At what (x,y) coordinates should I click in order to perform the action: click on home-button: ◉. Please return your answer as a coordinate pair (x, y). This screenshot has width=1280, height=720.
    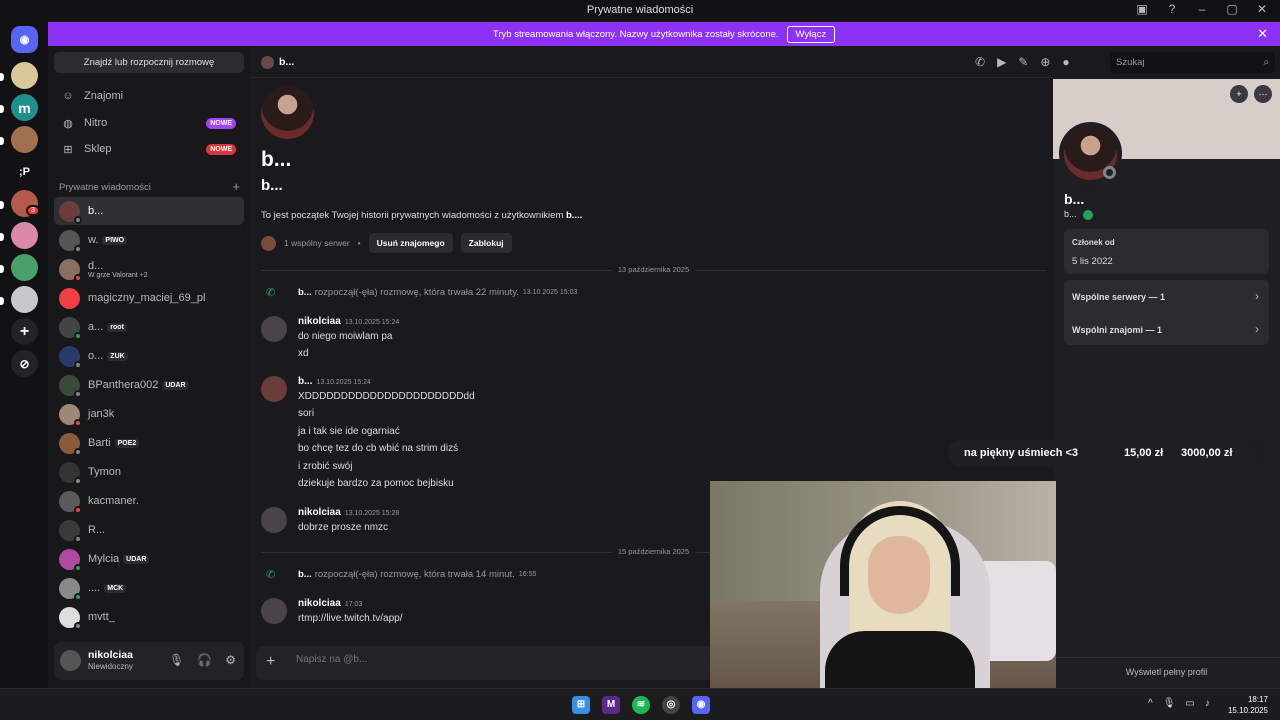
    Looking at the image, I should click on (24, 39).